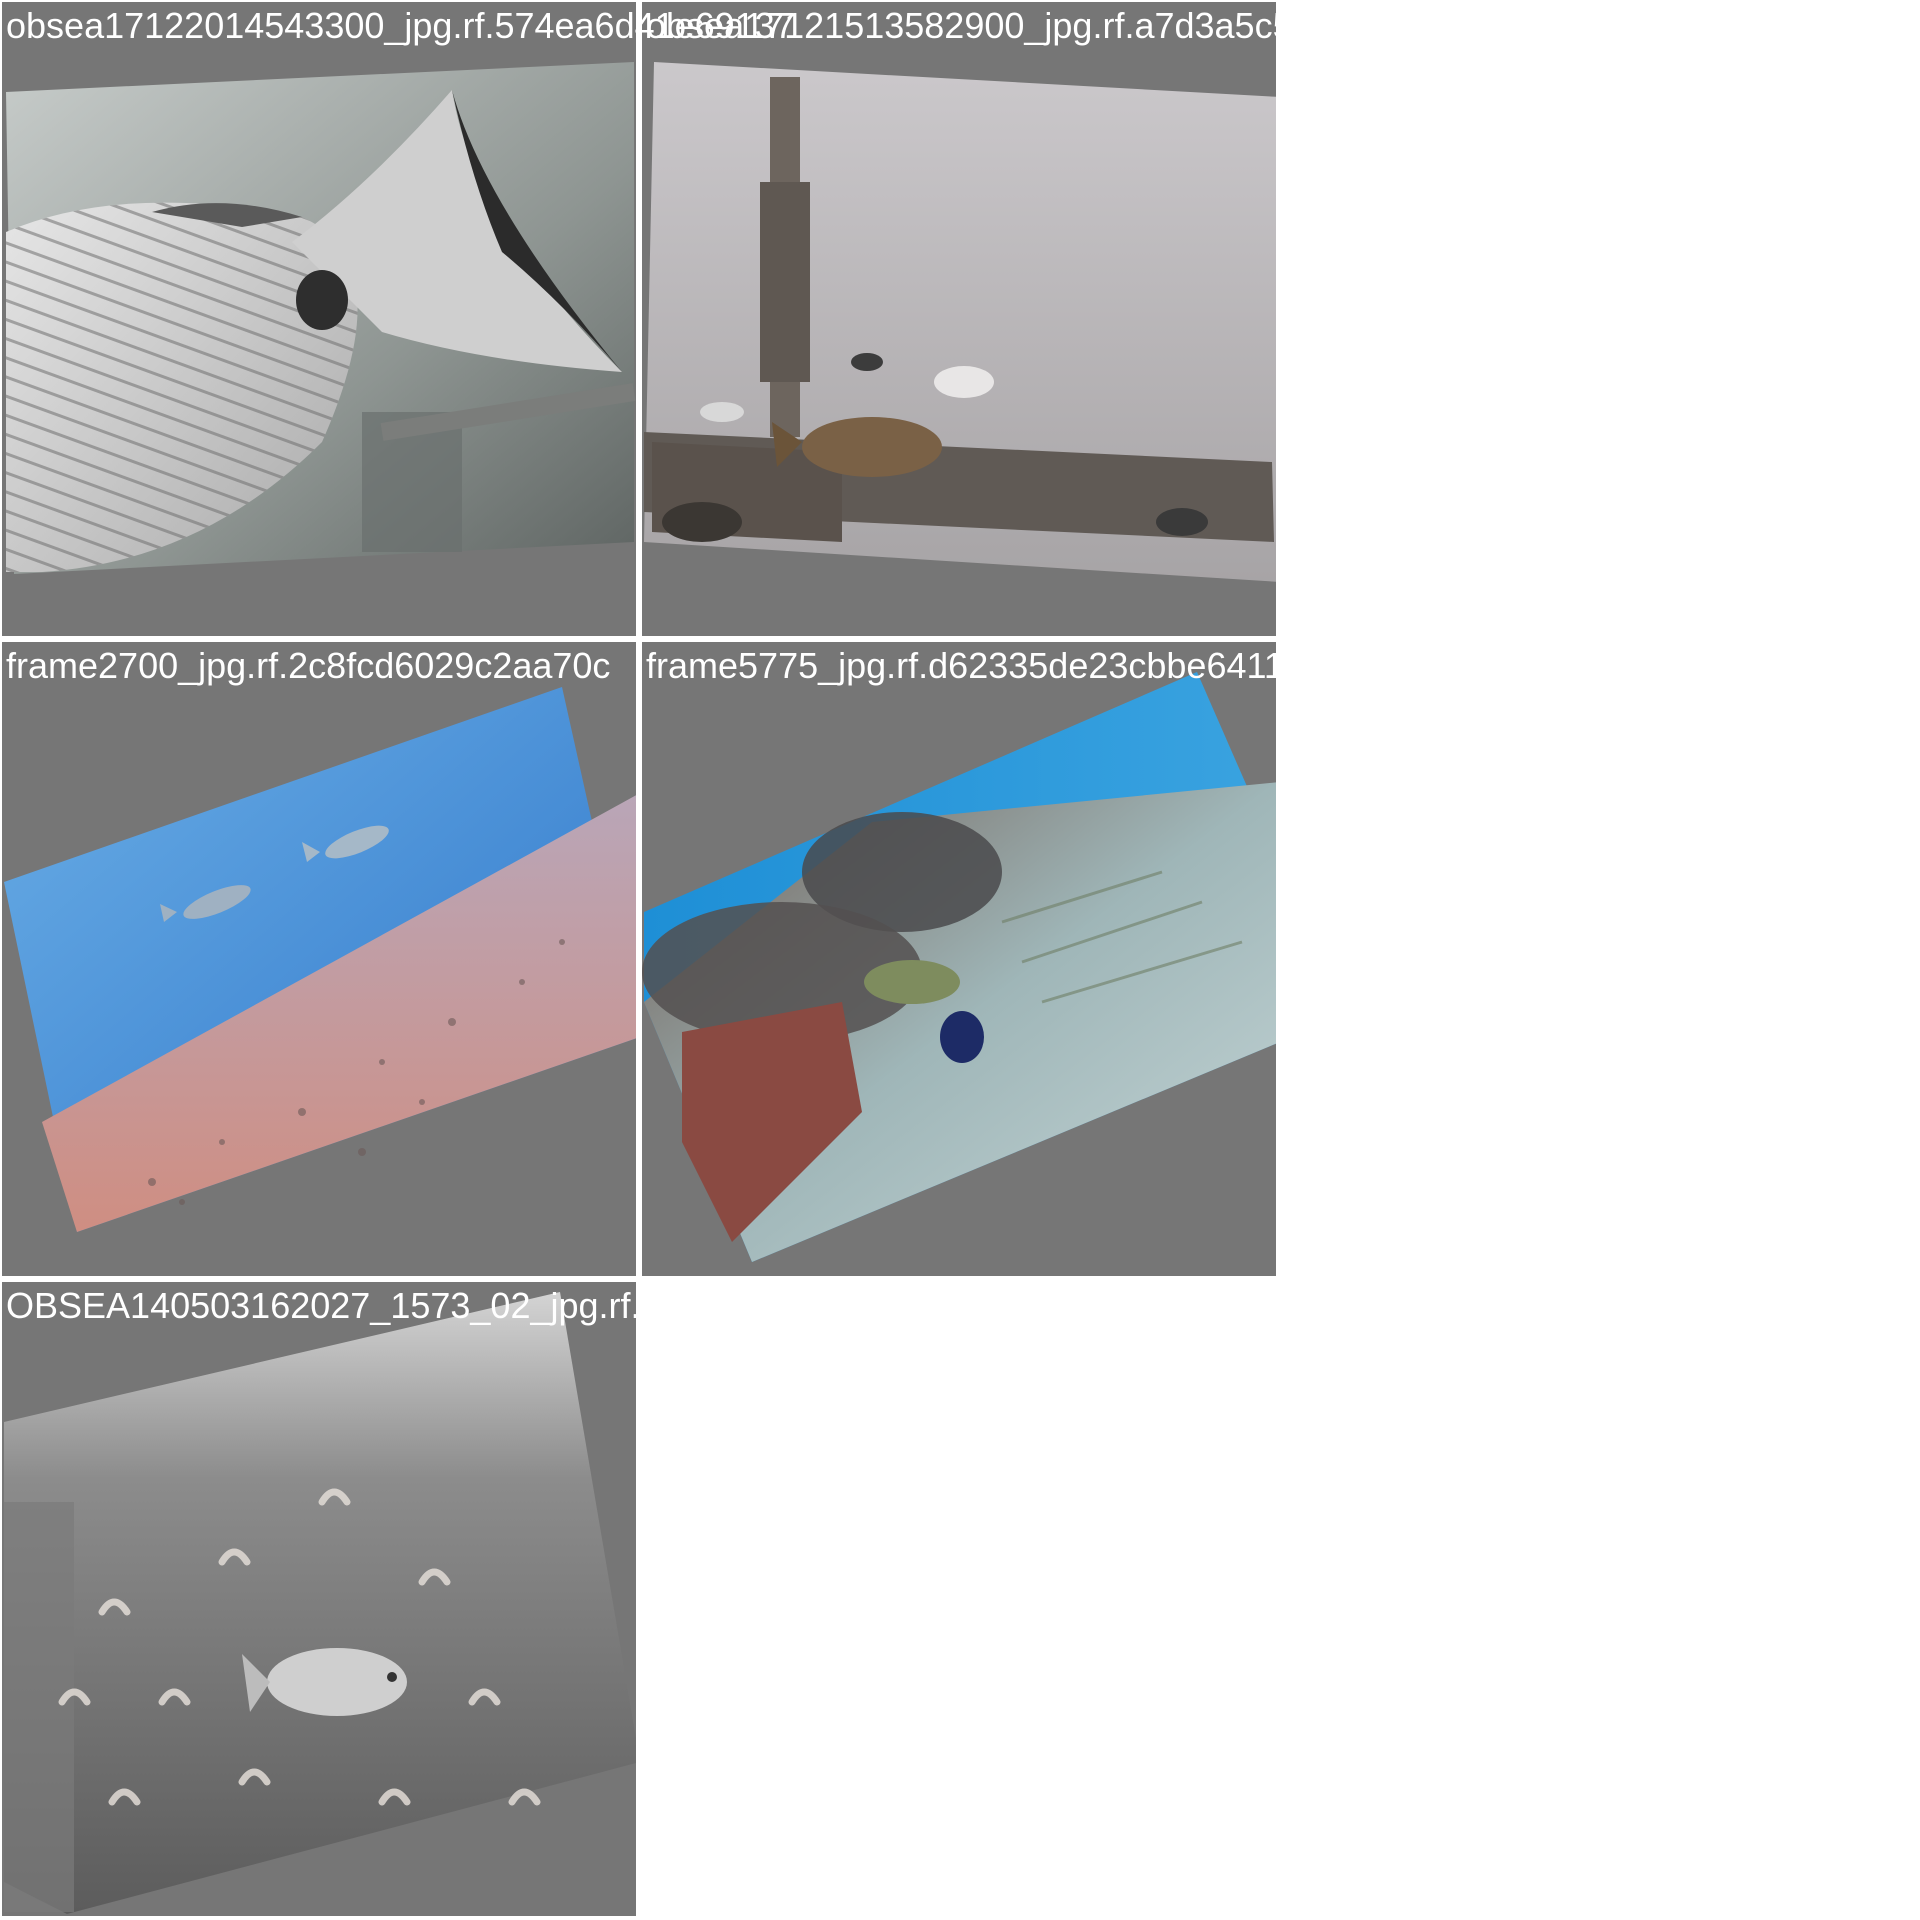 Image resolution: width=1920 pixels, height=1920 pixels. I want to click on image-tile-5: OBSEA140503162027_1573_02_jpg.rf.2849eef, so click(385, 1599).